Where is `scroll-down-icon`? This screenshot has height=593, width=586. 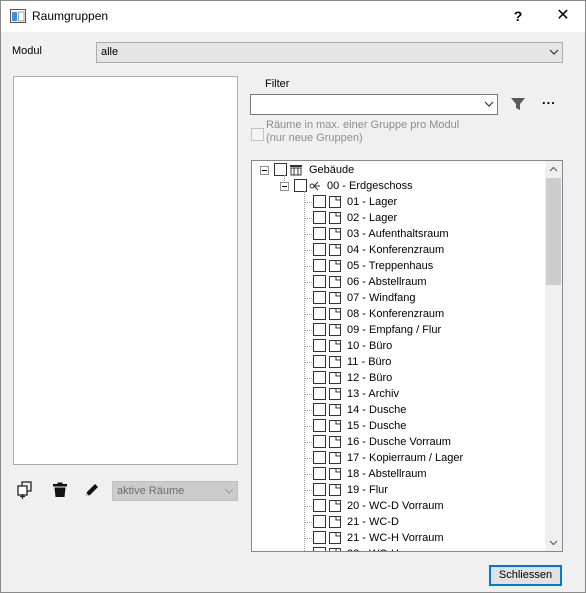
scroll-down-icon is located at coordinates (553, 542).